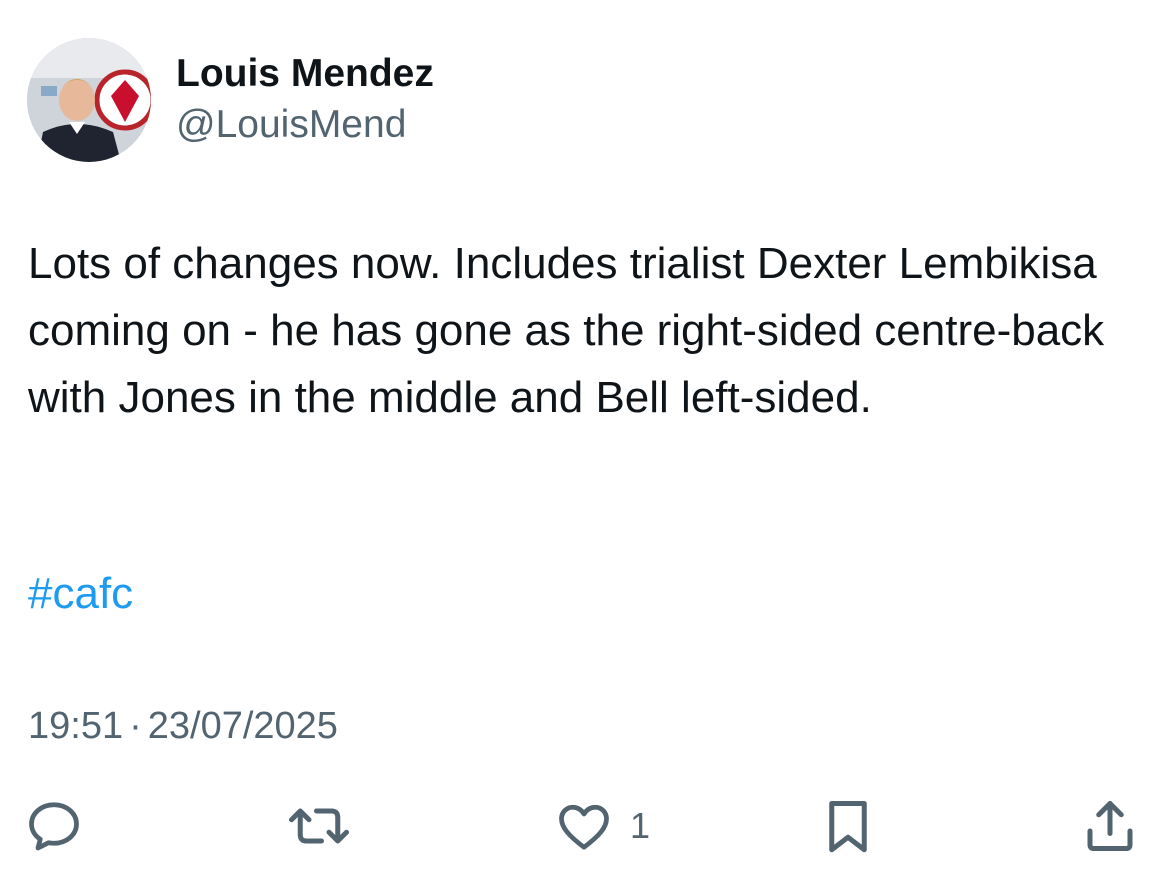  I want to click on avatar, so click(89, 100).